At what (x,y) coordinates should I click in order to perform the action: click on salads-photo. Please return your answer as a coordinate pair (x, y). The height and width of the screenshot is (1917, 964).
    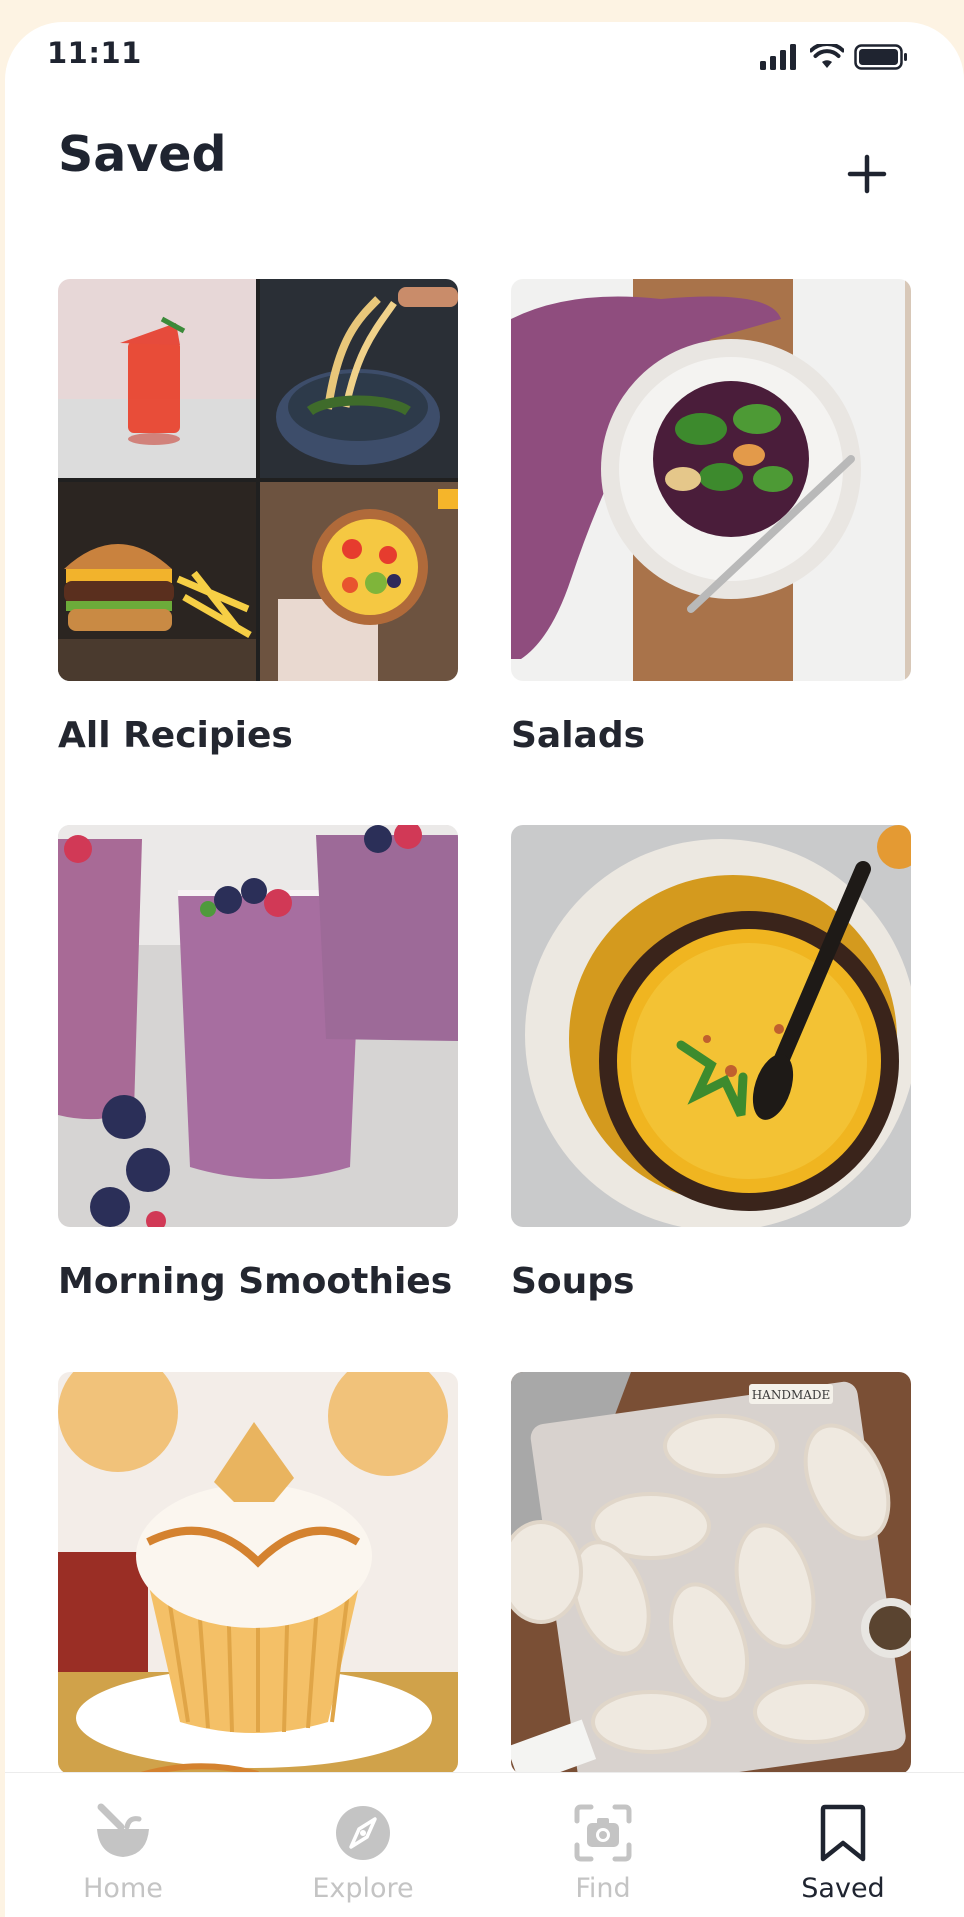
    Looking at the image, I should click on (711, 480).